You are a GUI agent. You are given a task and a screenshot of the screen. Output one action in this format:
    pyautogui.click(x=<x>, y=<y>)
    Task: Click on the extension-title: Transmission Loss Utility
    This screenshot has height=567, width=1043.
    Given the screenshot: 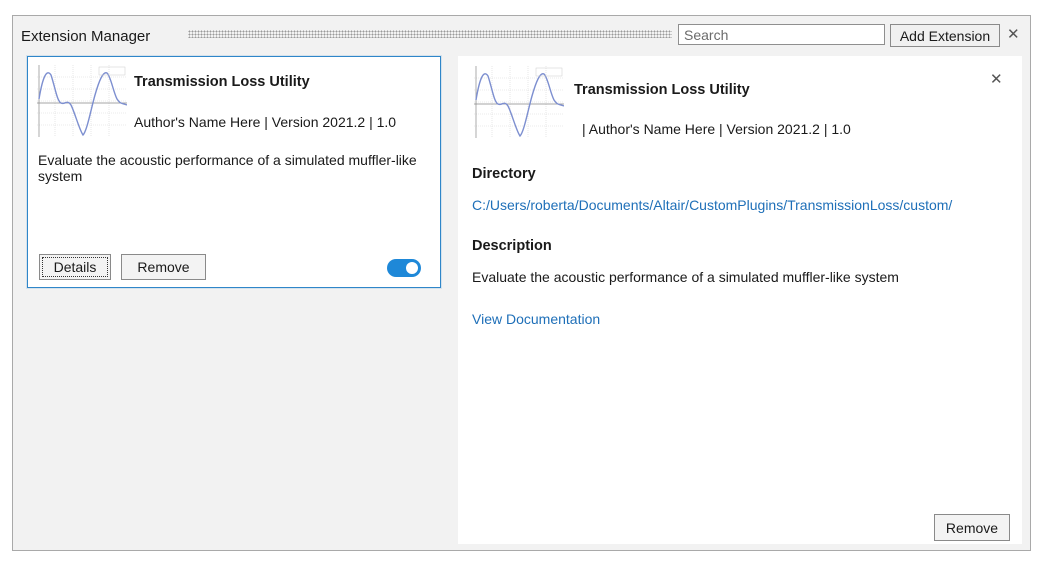 What is the action you would take?
    pyautogui.click(x=222, y=82)
    